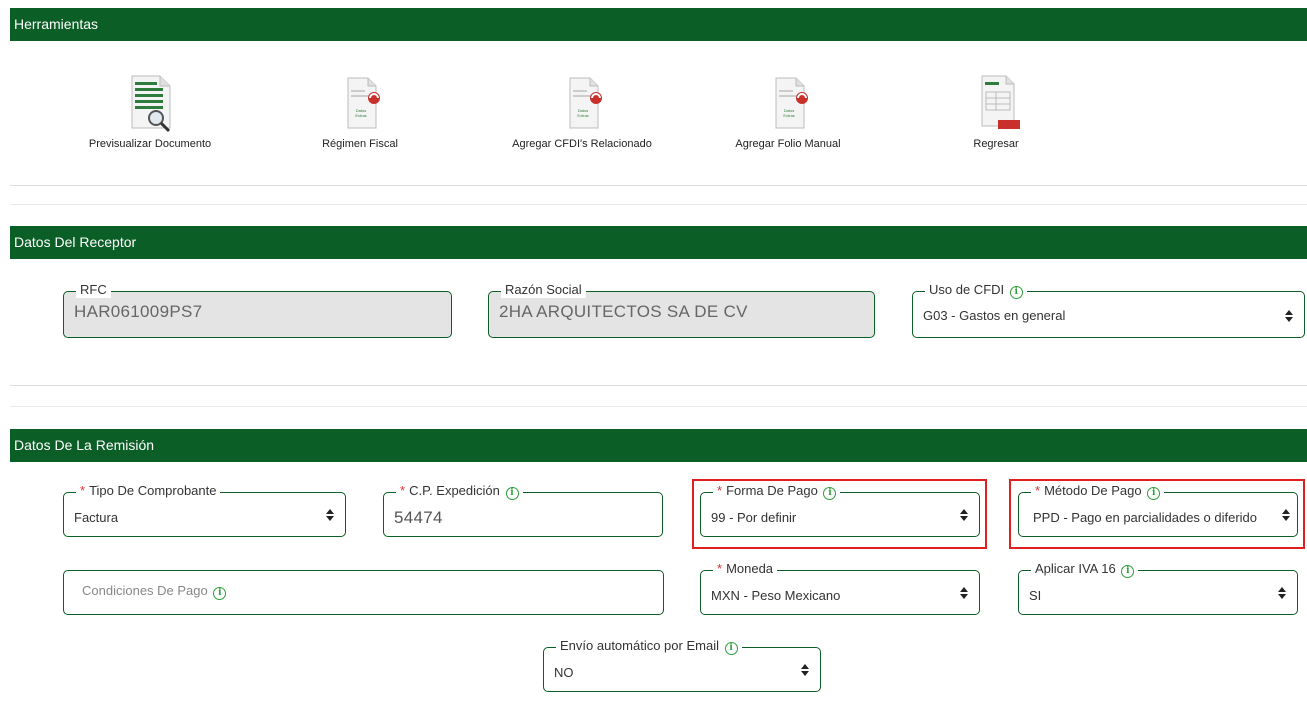 The width and height of the screenshot is (1307, 701). I want to click on condiciones-pago-placeholder: Condiciones De Pago i, so click(154, 591).